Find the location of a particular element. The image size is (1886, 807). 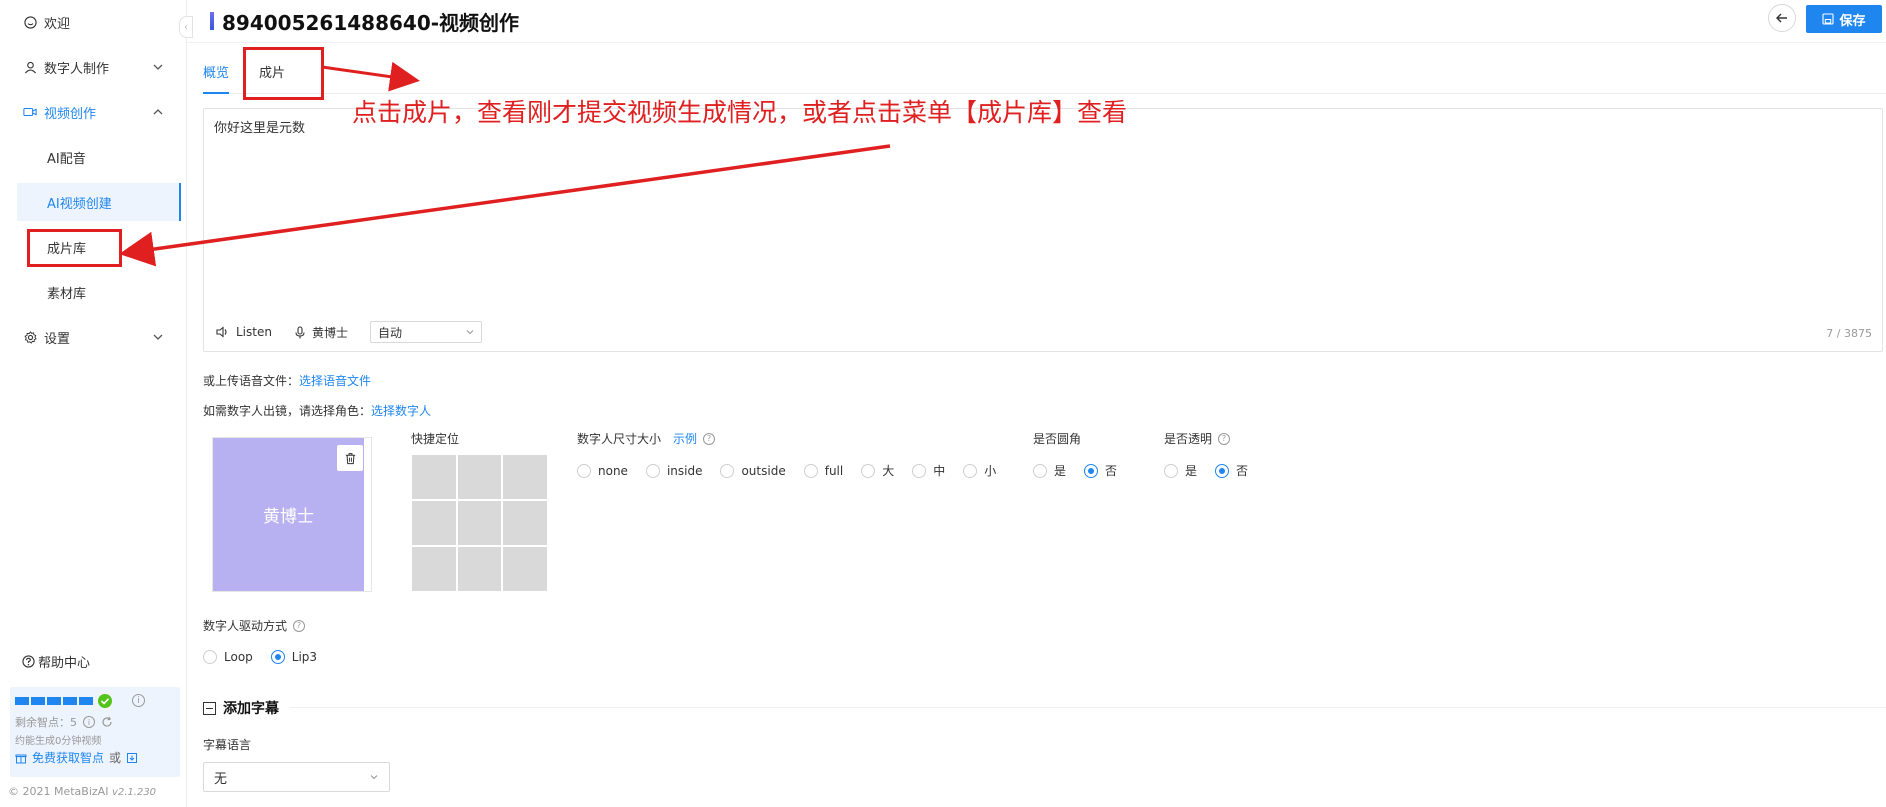

listen-button: Listen is located at coordinates (244, 332).